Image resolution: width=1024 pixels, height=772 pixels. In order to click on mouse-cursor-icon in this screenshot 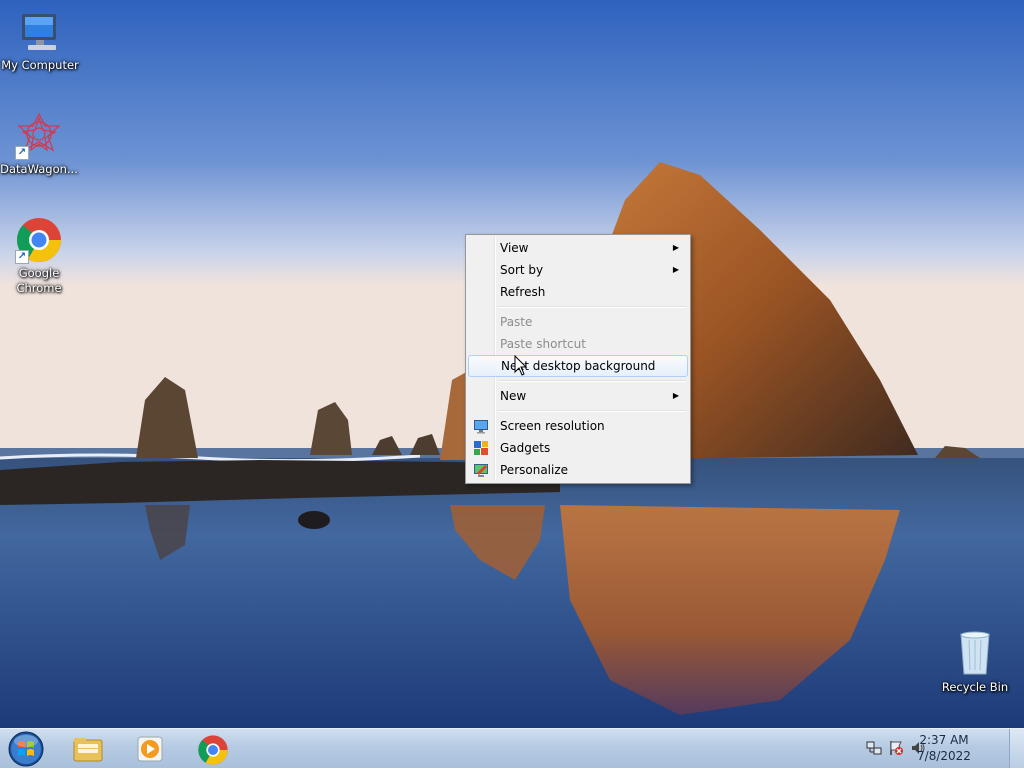, I will do `click(521, 365)`.